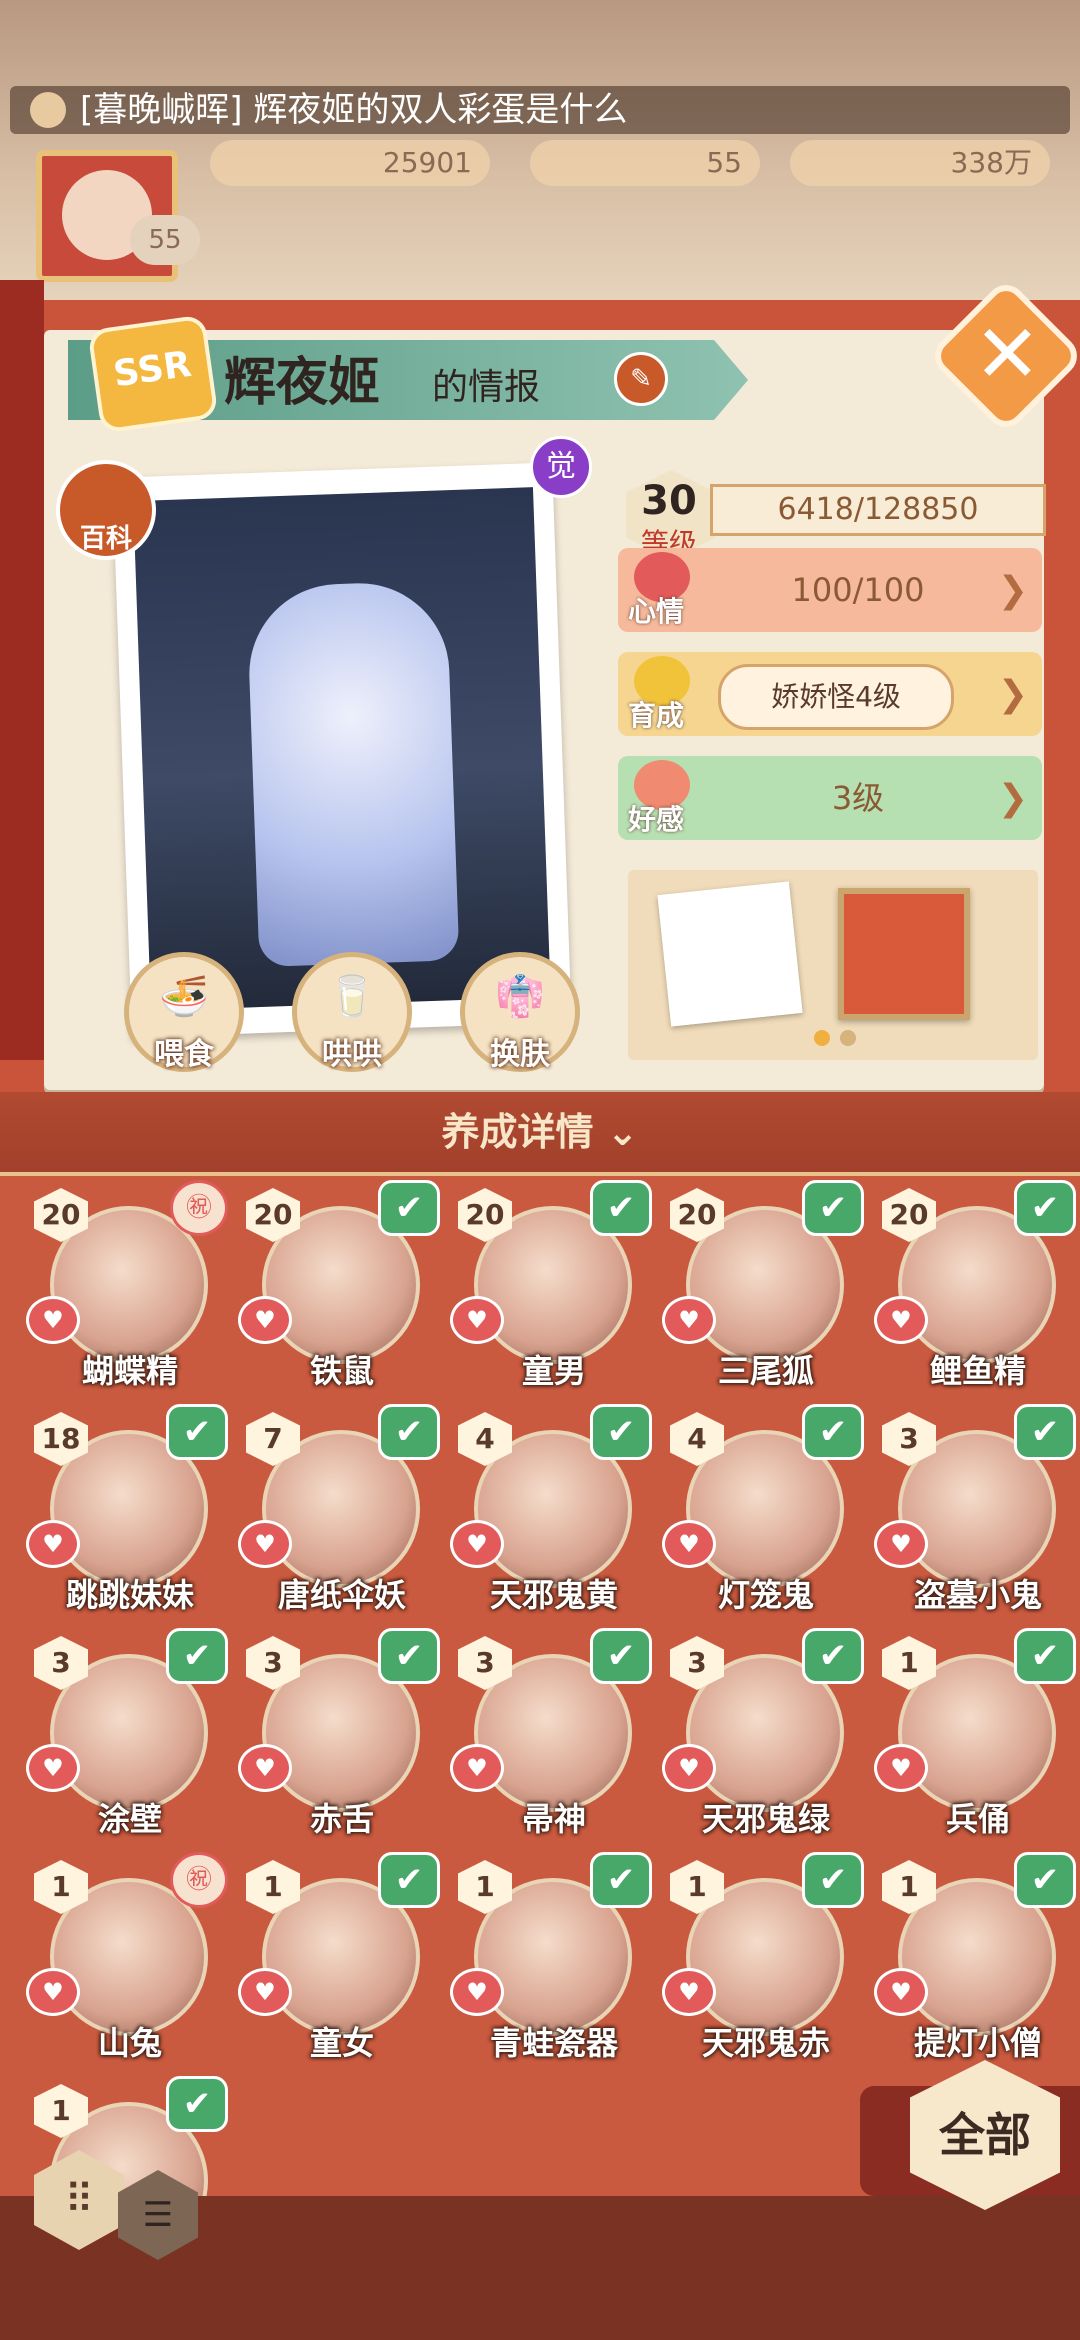  I want to click on change-skin-button: 👘 换肤, so click(520, 1012).